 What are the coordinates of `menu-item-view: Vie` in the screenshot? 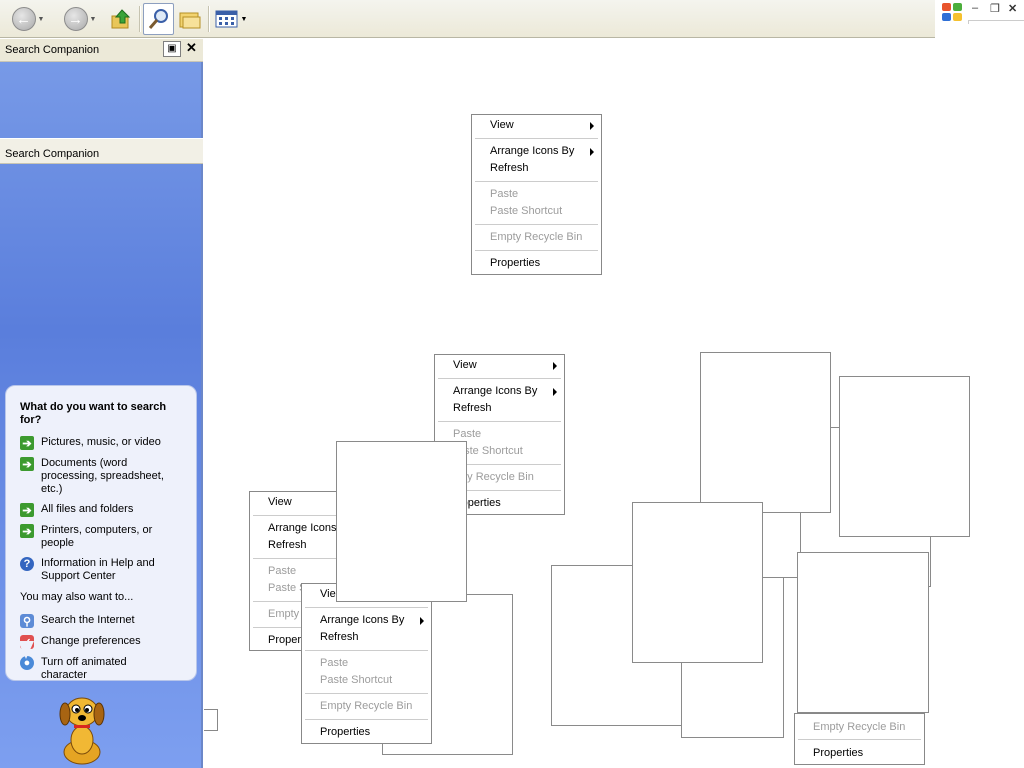 It's located at (328, 594).